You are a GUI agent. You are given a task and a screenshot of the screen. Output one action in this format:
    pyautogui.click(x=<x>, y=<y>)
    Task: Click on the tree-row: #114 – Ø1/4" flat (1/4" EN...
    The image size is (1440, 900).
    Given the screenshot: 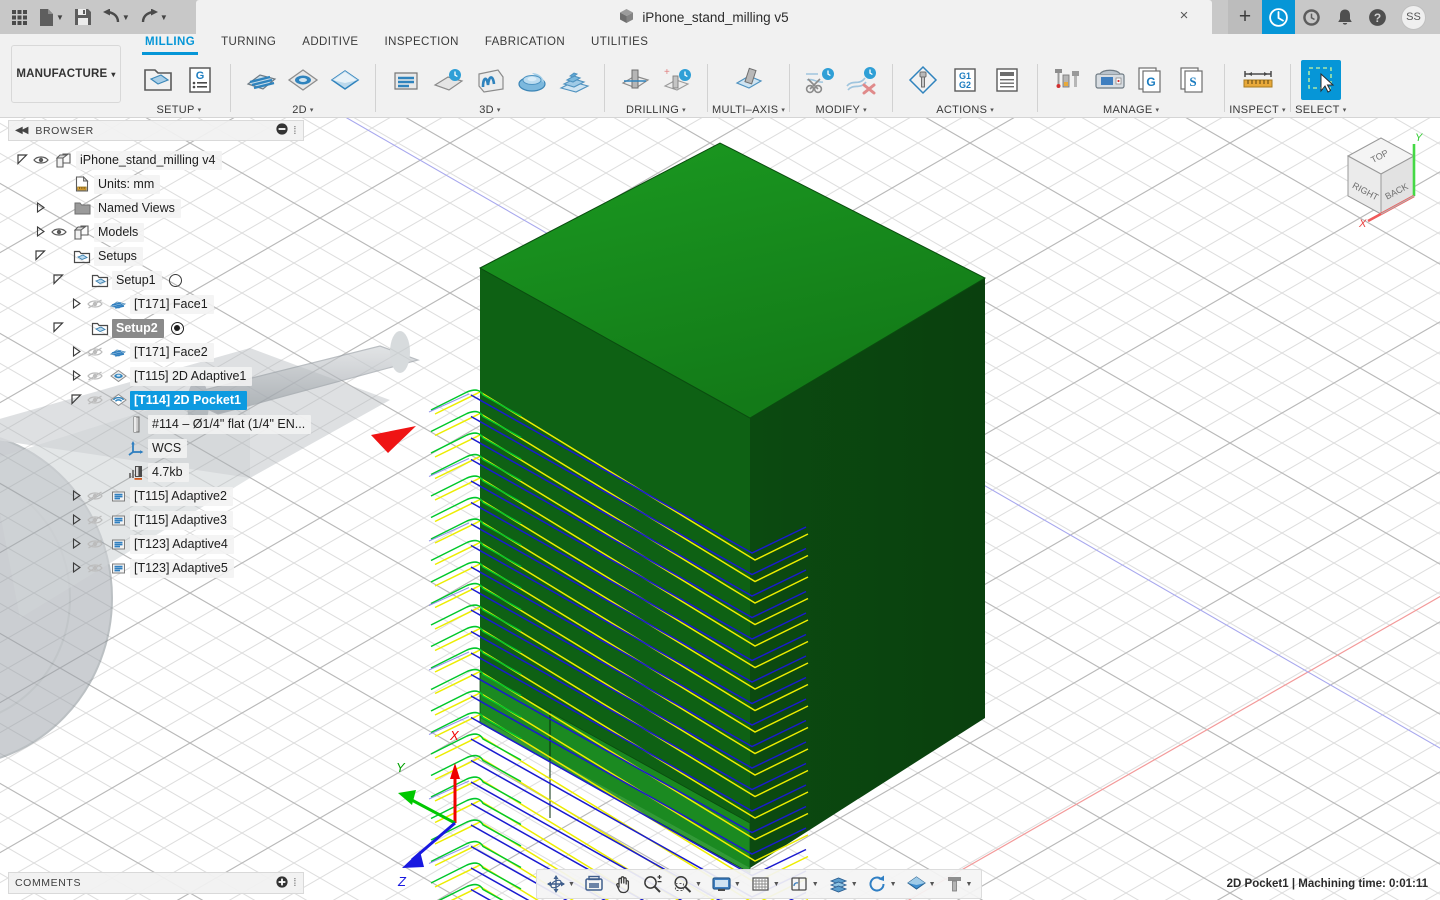 What is the action you would take?
    pyautogui.click(x=160, y=424)
    